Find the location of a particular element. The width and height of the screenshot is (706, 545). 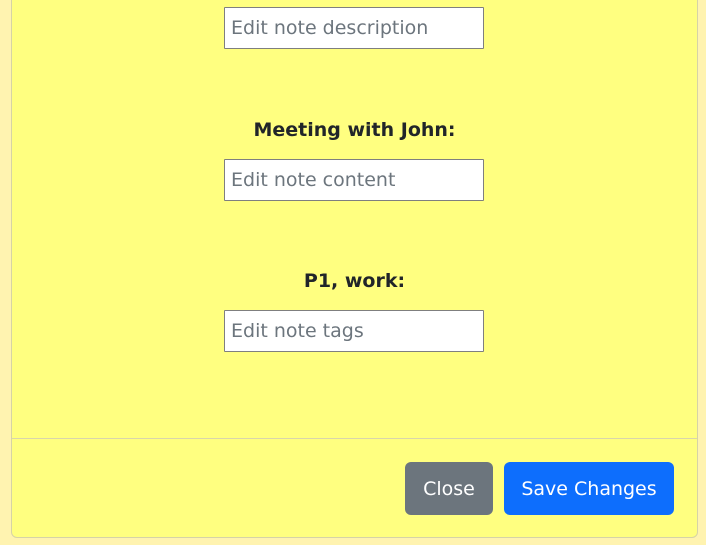

note-content-input is located at coordinates (354, 180).